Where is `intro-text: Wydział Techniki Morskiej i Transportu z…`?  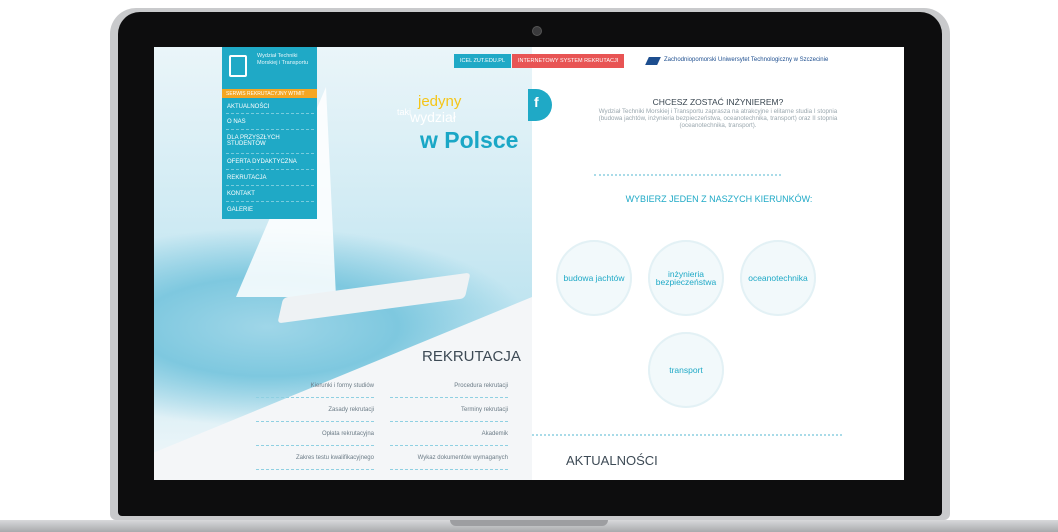
intro-text: Wydział Techniki Morskiej i Transportu z… is located at coordinates (718, 119).